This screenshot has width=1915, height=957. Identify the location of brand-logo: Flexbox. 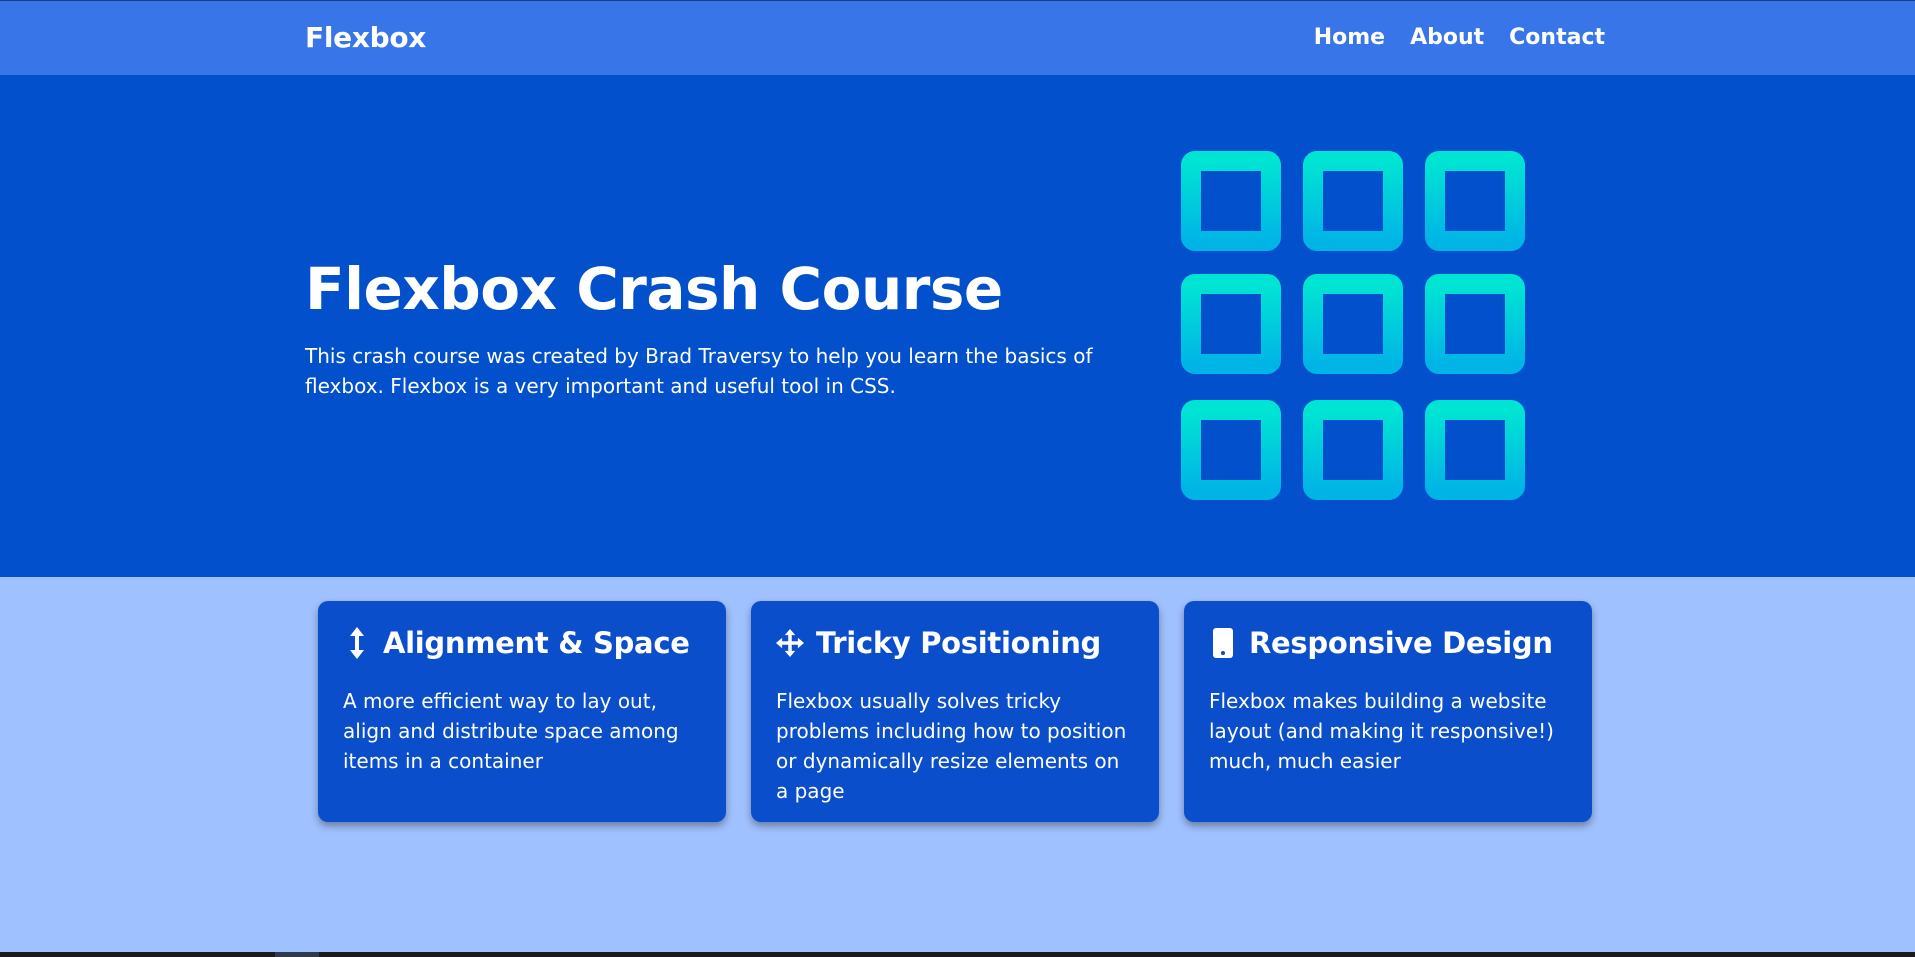
(365, 37).